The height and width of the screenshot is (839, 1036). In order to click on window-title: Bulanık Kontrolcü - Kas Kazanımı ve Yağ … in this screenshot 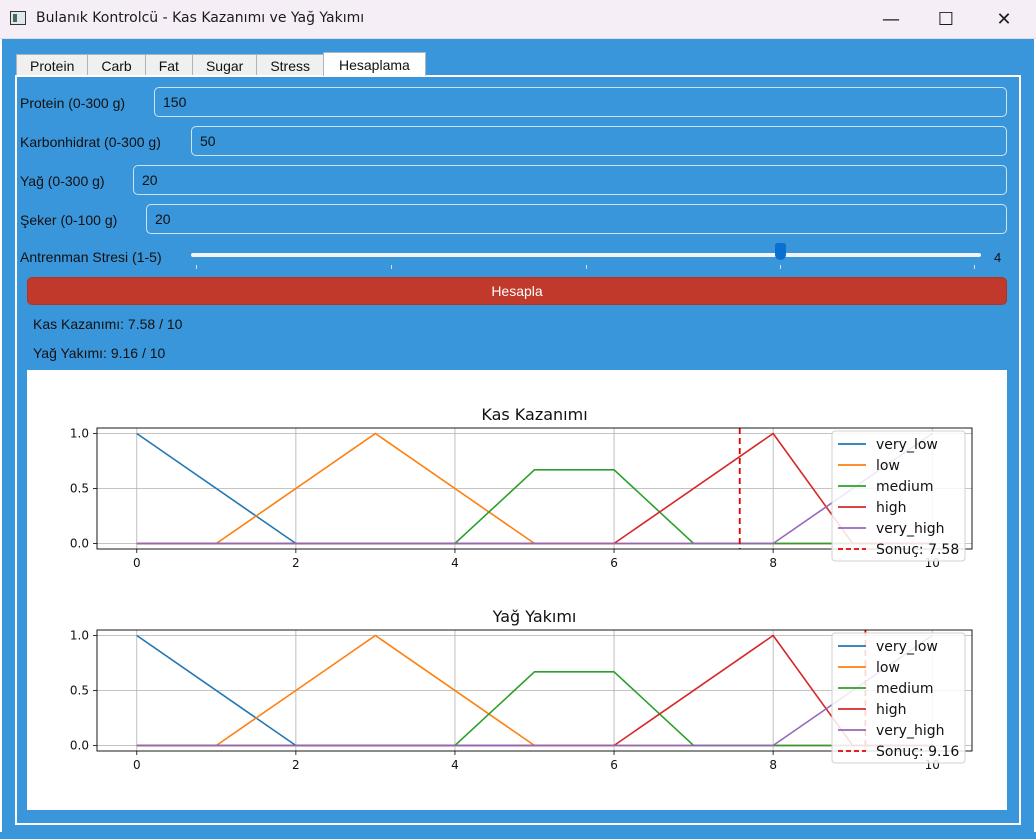, I will do `click(200, 18)`.